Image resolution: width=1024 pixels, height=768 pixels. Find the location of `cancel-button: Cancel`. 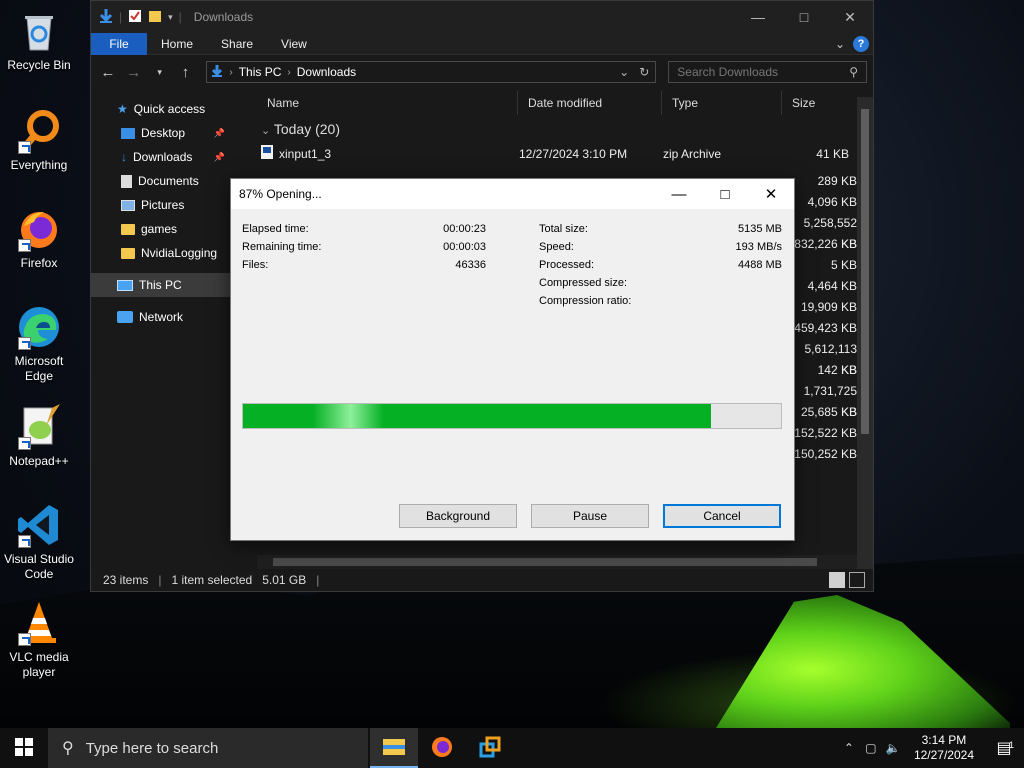

cancel-button: Cancel is located at coordinates (722, 516).